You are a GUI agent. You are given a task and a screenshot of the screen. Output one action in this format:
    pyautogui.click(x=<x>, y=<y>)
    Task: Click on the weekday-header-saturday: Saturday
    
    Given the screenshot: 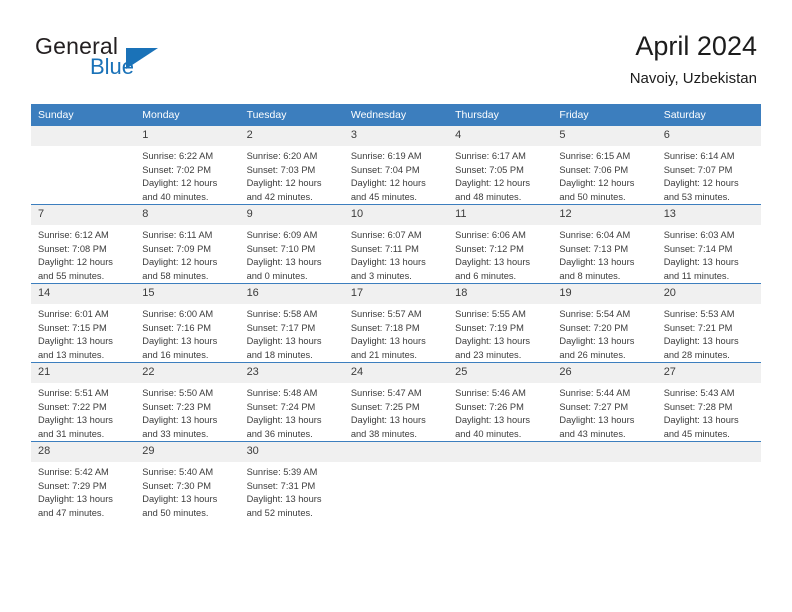 What is the action you would take?
    pyautogui.click(x=708, y=115)
    